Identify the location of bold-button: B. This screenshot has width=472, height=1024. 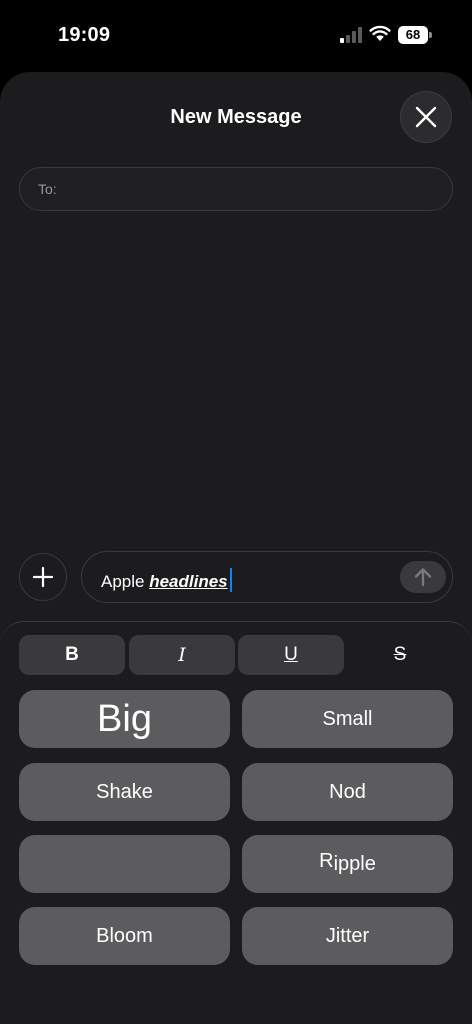
(72, 655).